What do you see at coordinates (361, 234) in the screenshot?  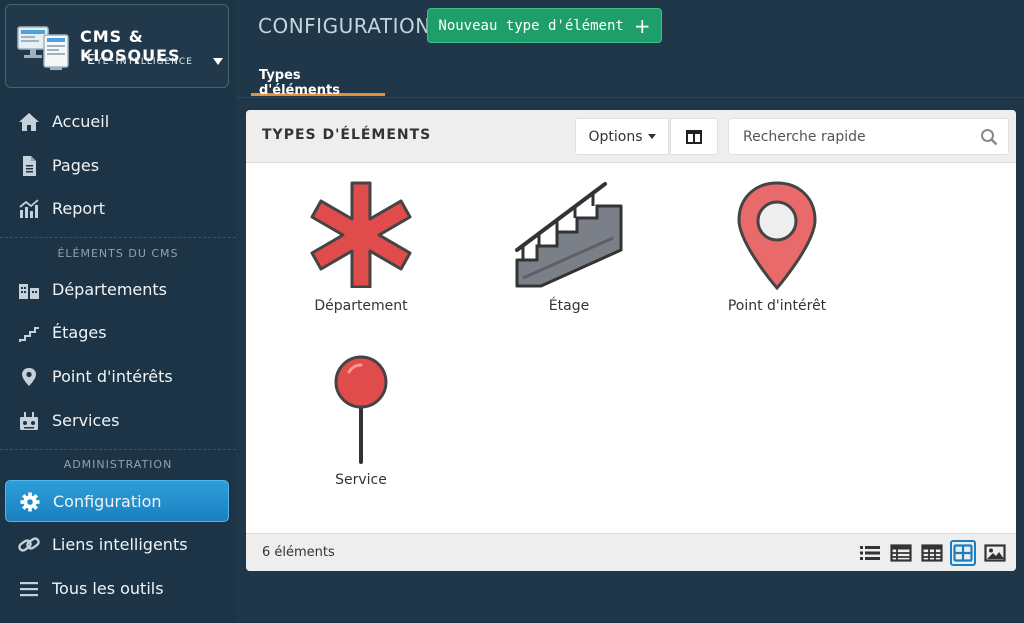 I see `medical-star-icon` at bounding box center [361, 234].